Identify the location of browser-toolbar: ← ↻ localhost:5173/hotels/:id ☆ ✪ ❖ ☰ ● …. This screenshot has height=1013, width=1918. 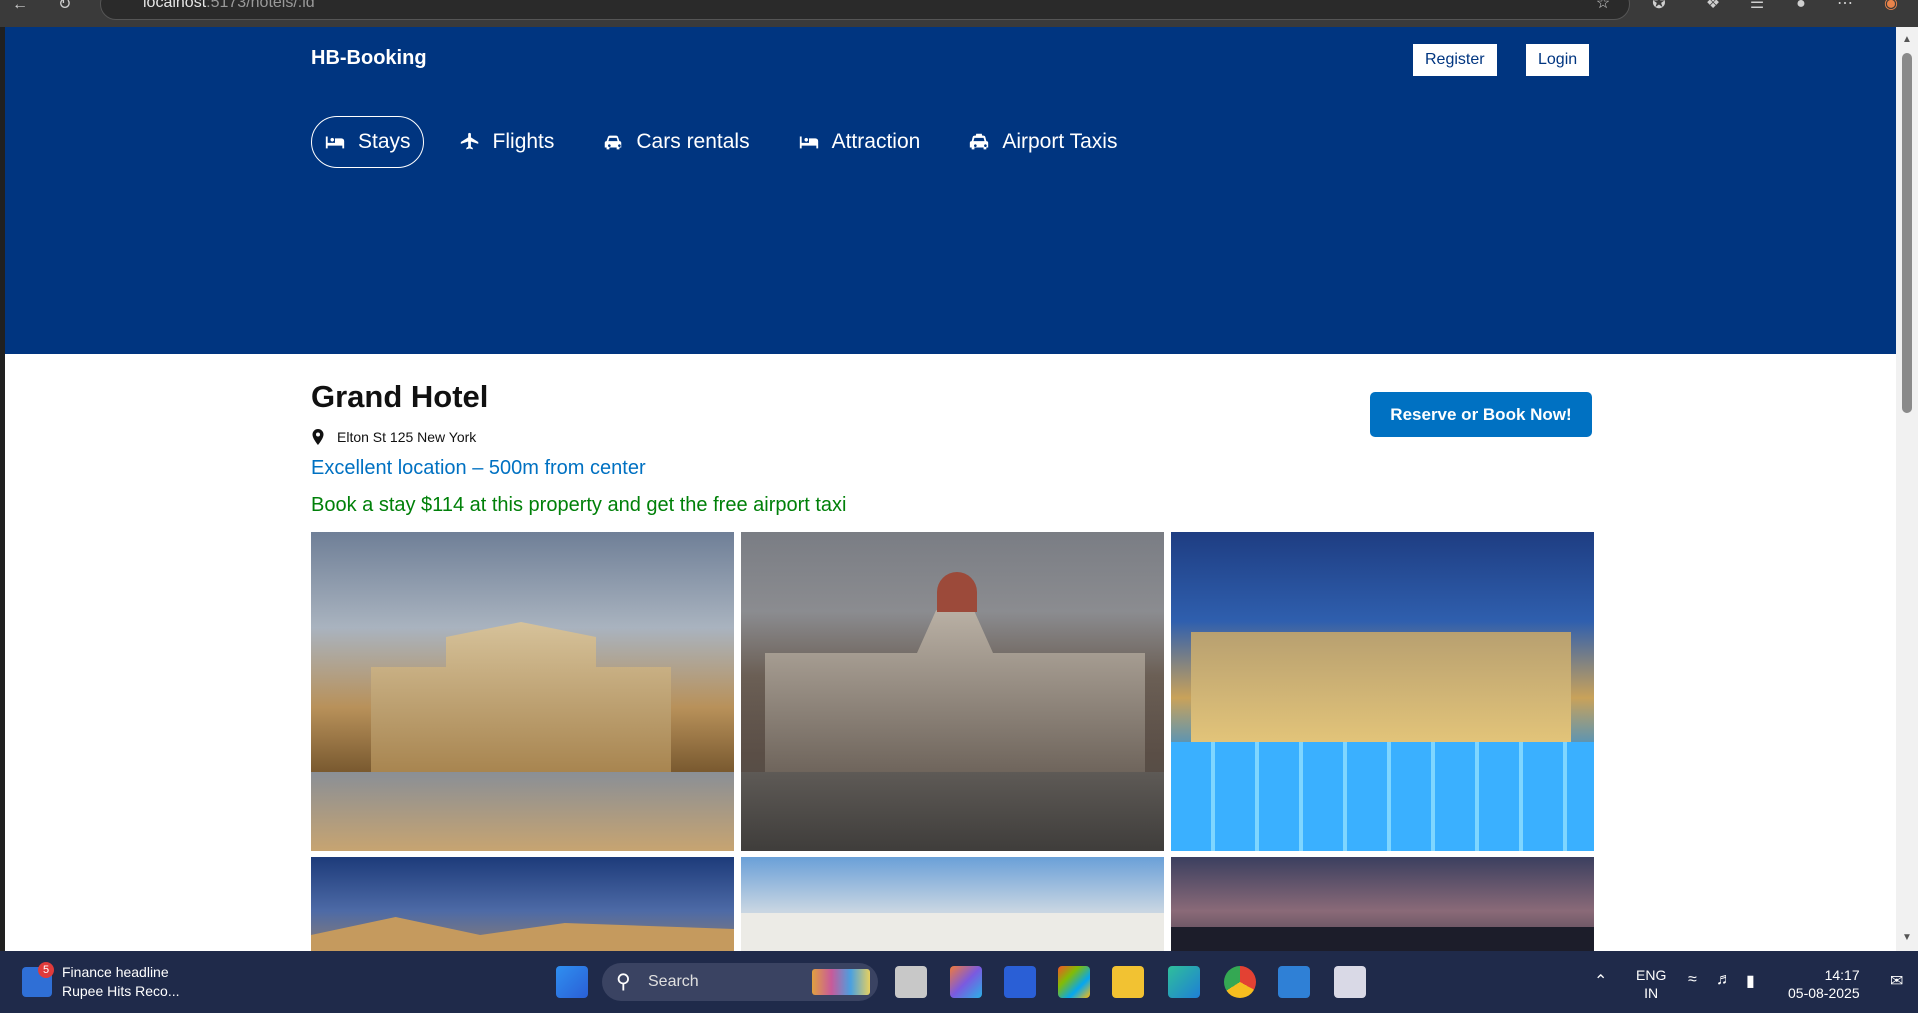
(959, 13).